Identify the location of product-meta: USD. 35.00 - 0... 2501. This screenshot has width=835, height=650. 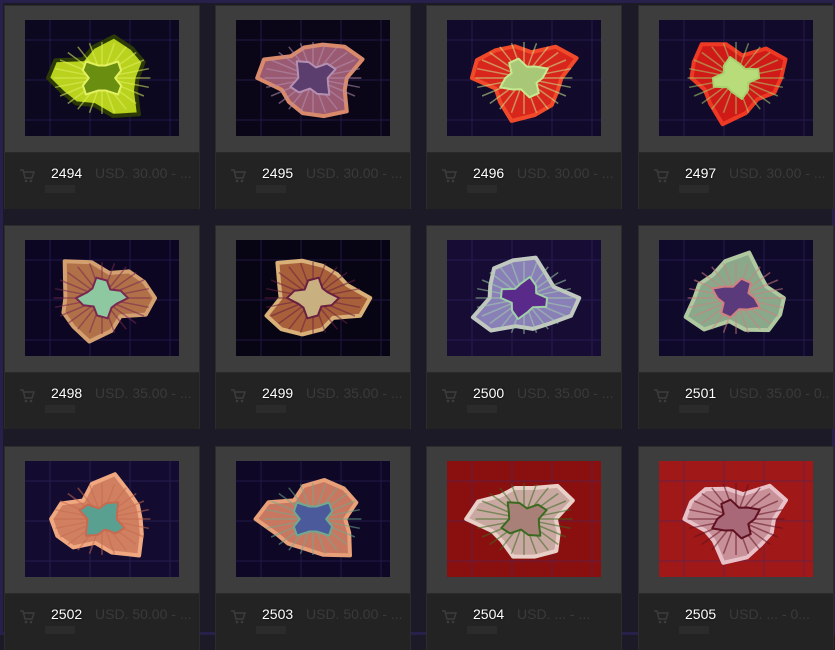
(736, 401).